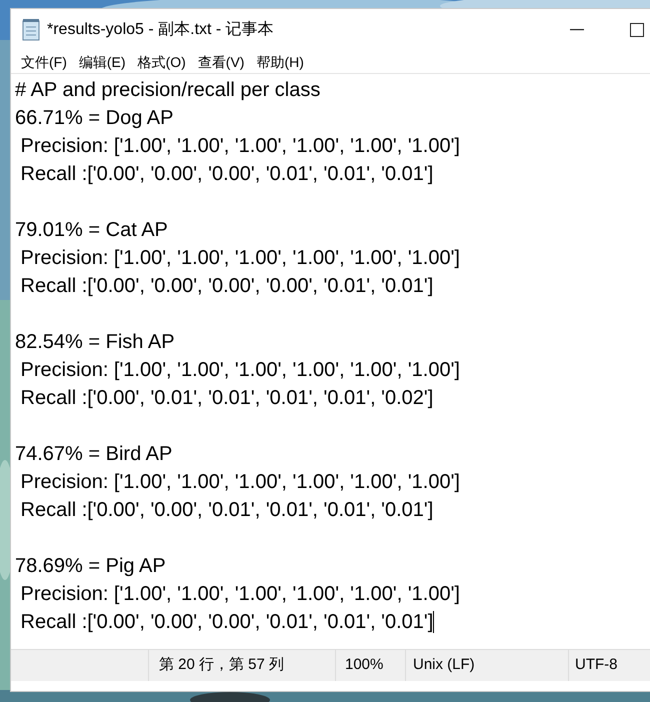 This screenshot has height=702, width=650. Describe the element at coordinates (167, 90) in the screenshot. I see `text-line: # AP and precision/recall per class` at that location.